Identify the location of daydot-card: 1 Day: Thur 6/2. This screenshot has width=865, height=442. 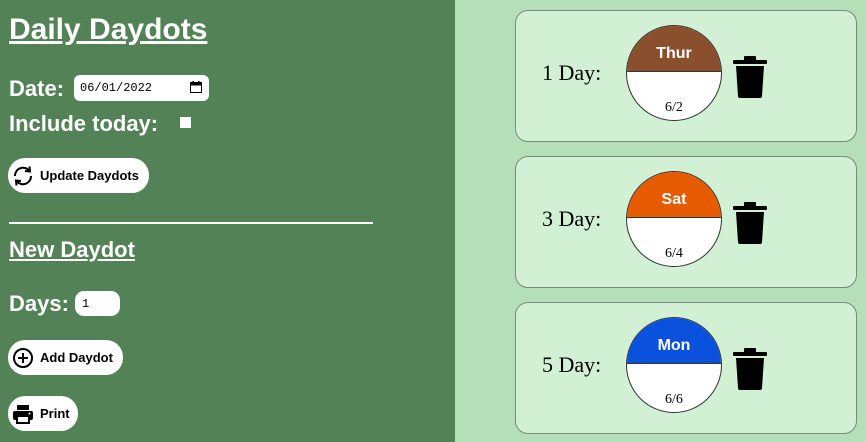
(686, 76).